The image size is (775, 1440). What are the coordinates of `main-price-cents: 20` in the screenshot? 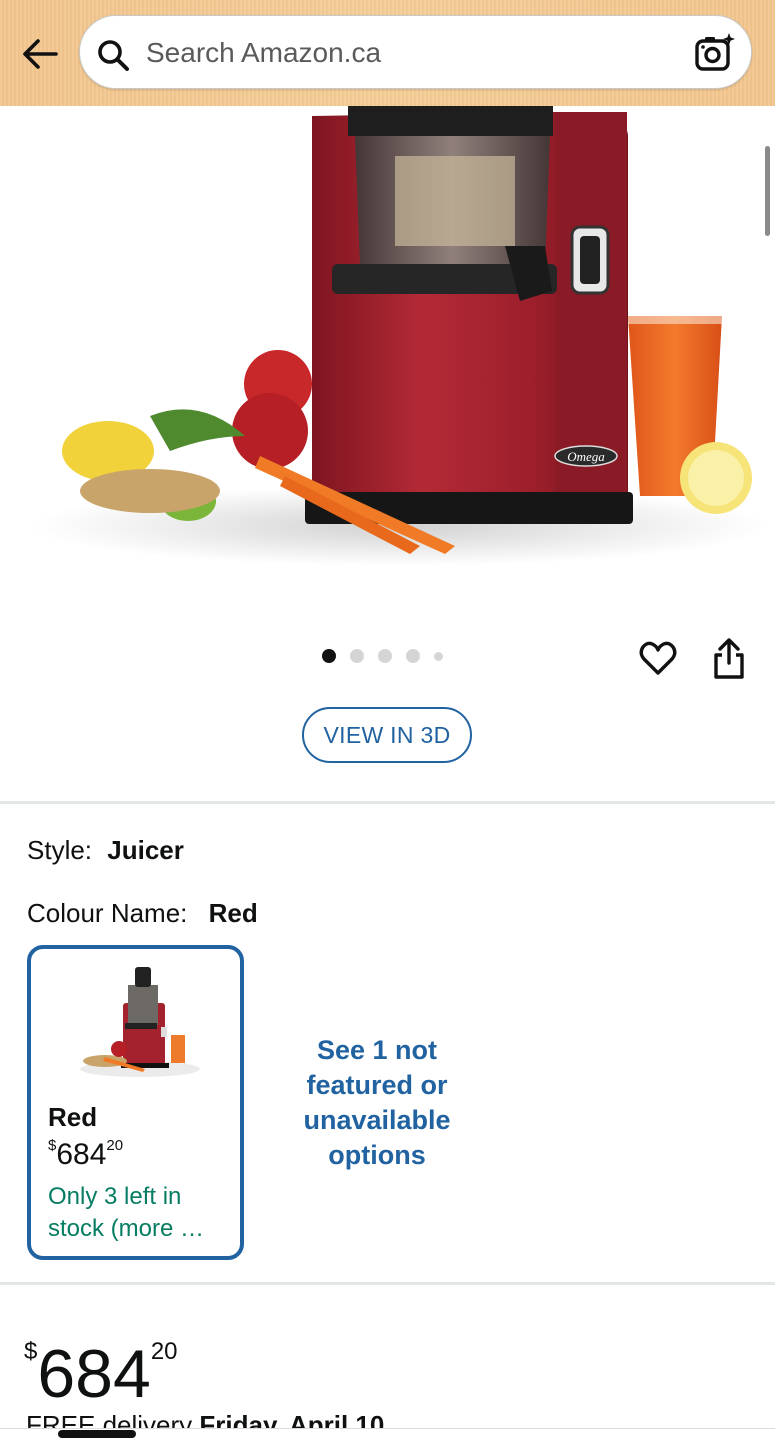 It's located at (164, 1351).